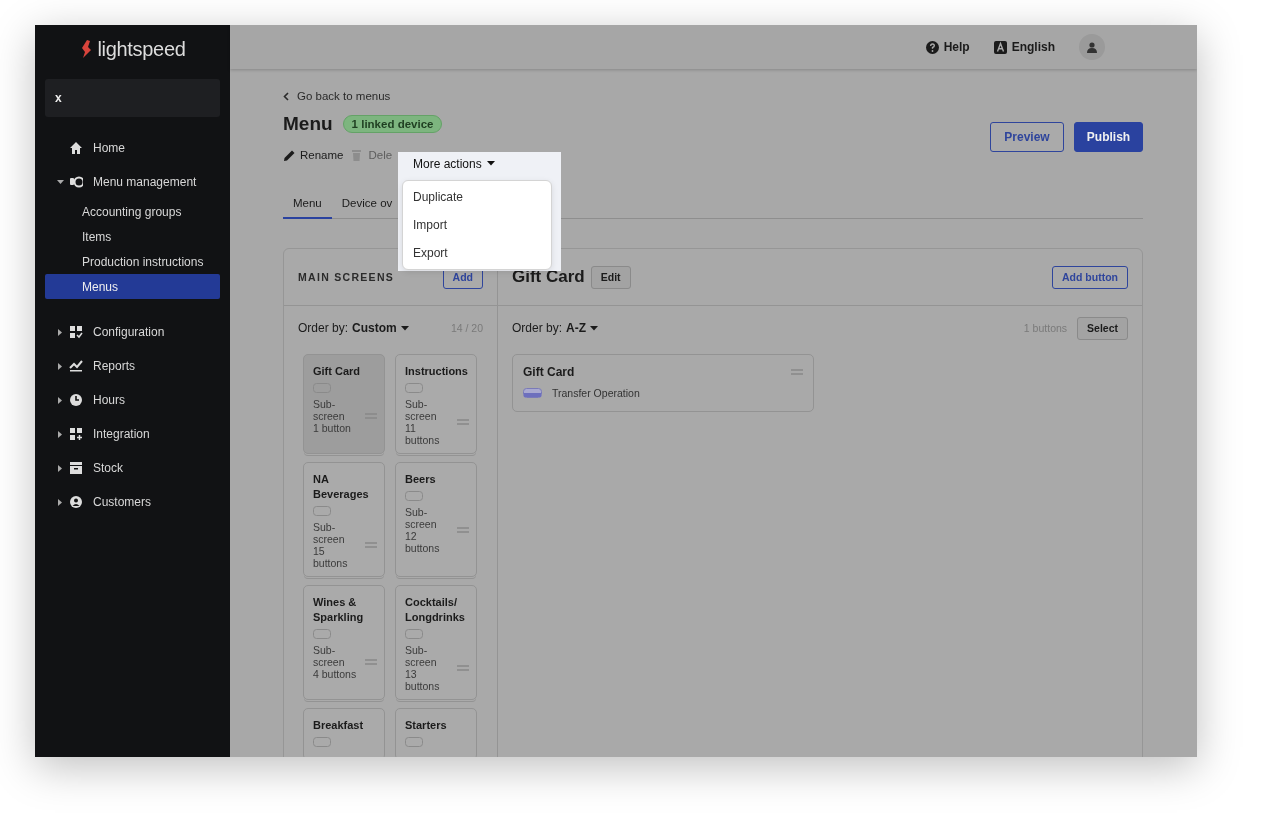 Image resolution: width=1262 pixels, height=833 pixels. What do you see at coordinates (421, 479) in the screenshot?
I see `screen-name: Beers` at bounding box center [421, 479].